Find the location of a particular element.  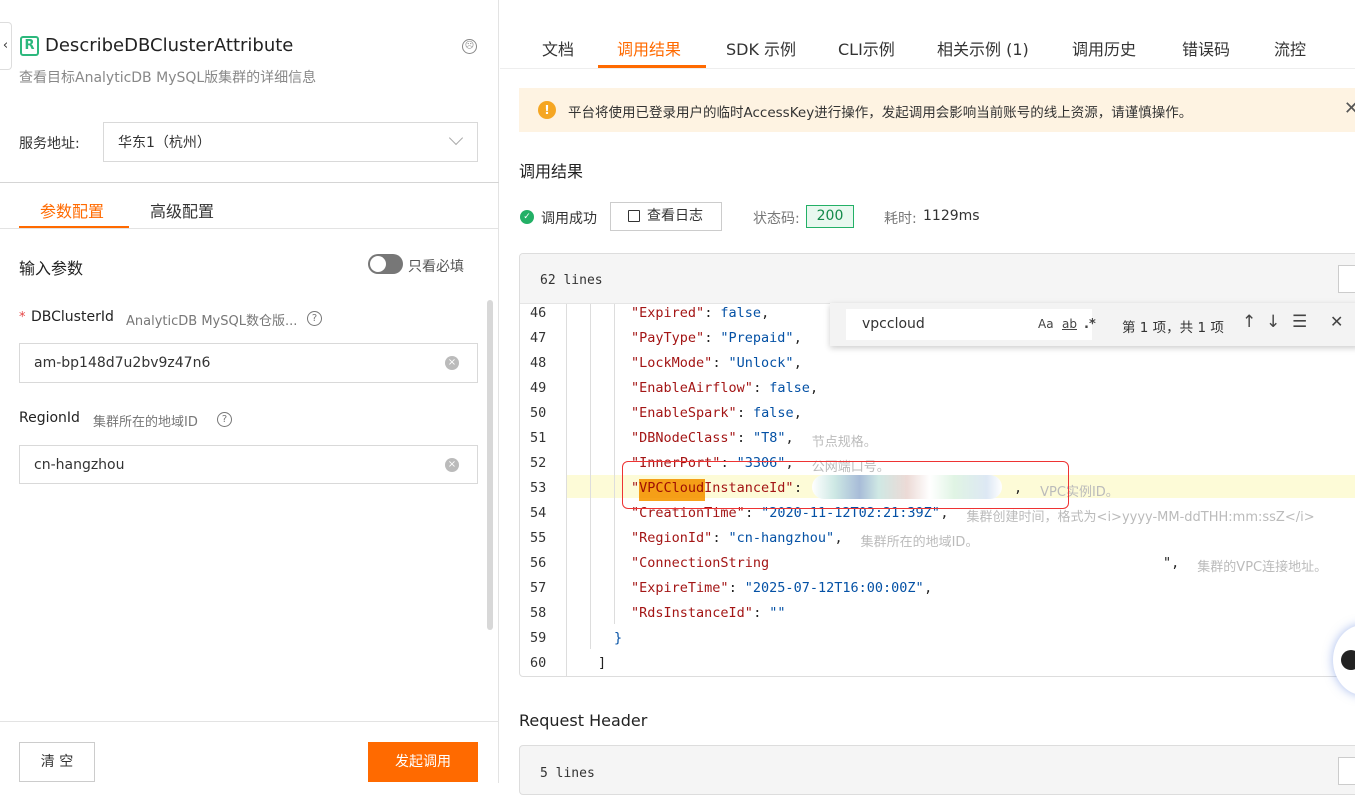

indent-guide is located at coordinates (590, 476).